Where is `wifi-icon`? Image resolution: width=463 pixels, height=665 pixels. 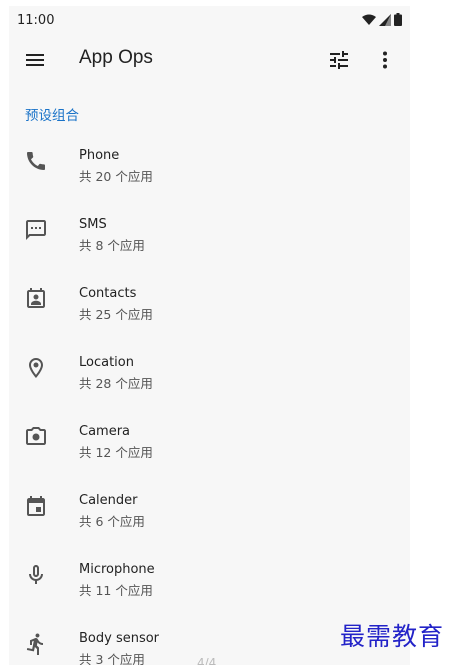
wifi-icon is located at coordinates (369, 19).